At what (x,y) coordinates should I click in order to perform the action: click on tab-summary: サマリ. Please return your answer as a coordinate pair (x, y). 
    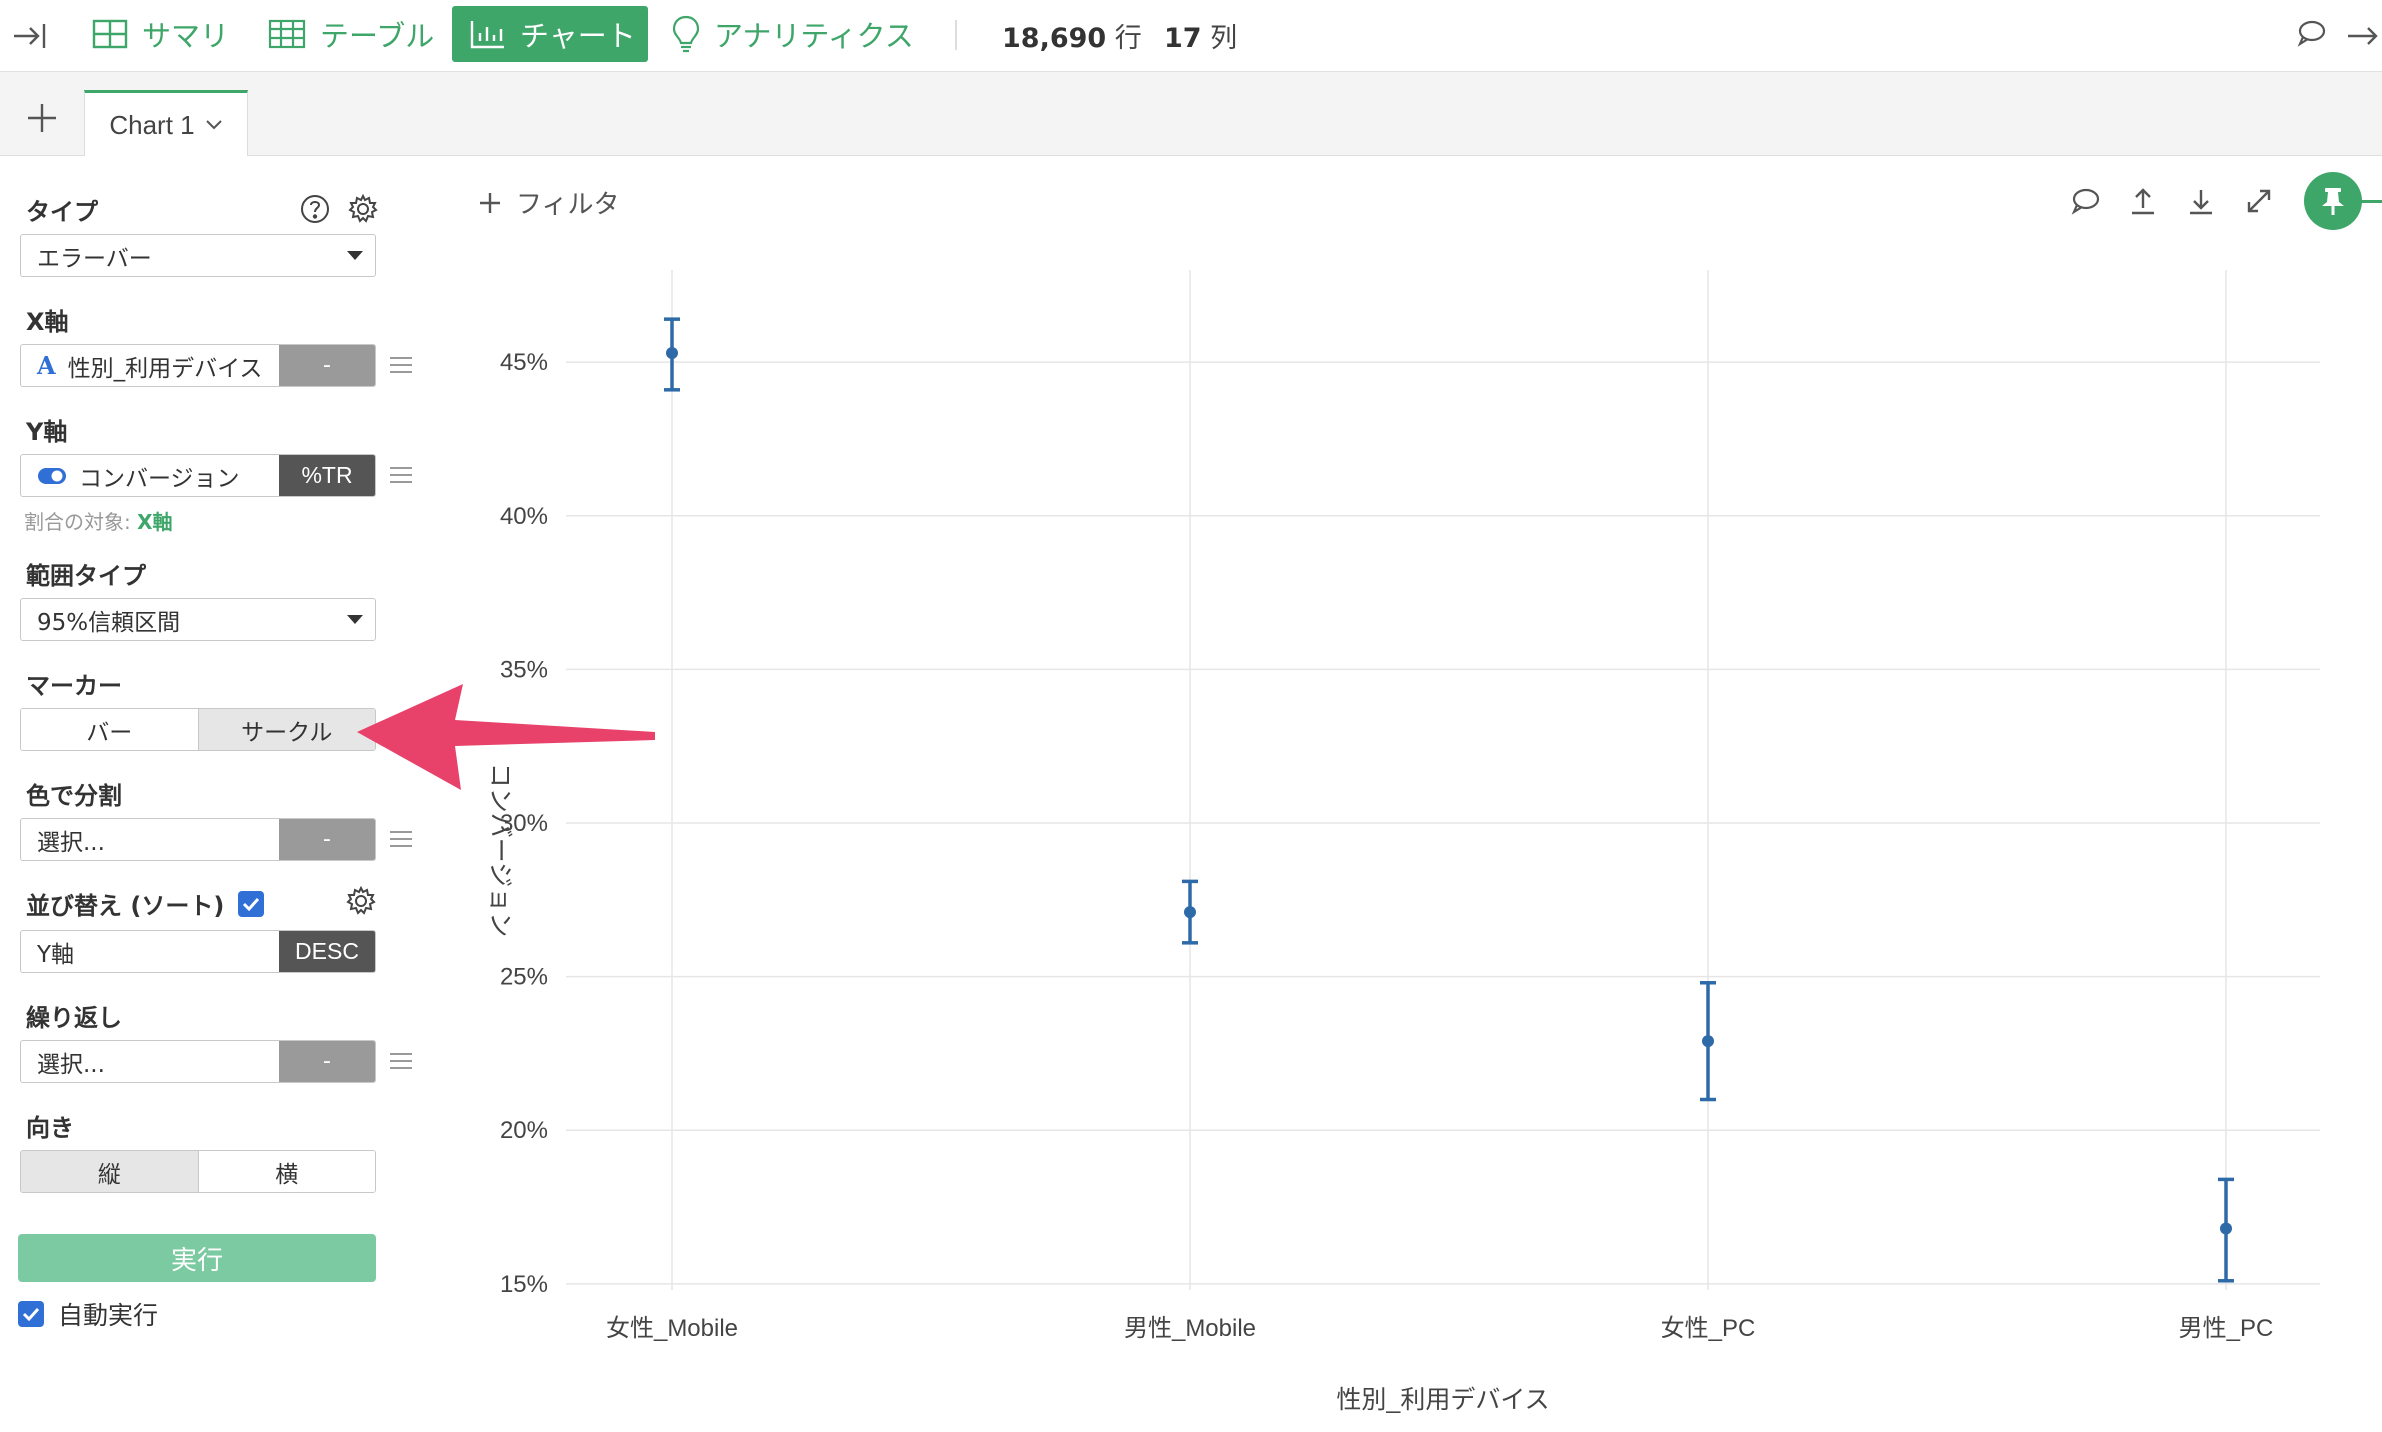
    Looking at the image, I should click on (160, 34).